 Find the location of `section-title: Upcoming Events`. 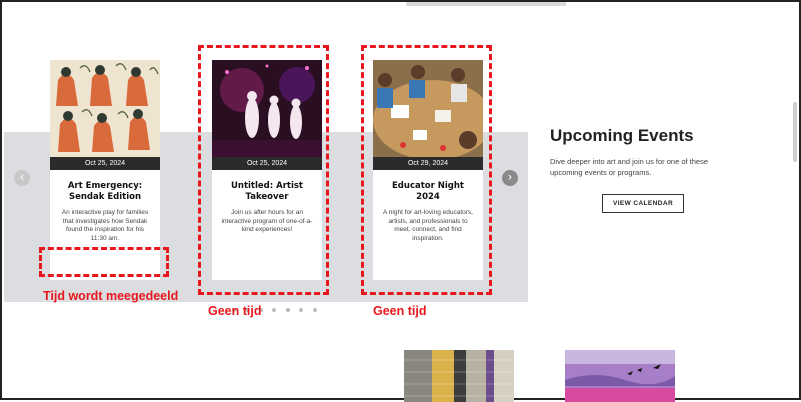

section-title: Upcoming Events is located at coordinates (622, 135).